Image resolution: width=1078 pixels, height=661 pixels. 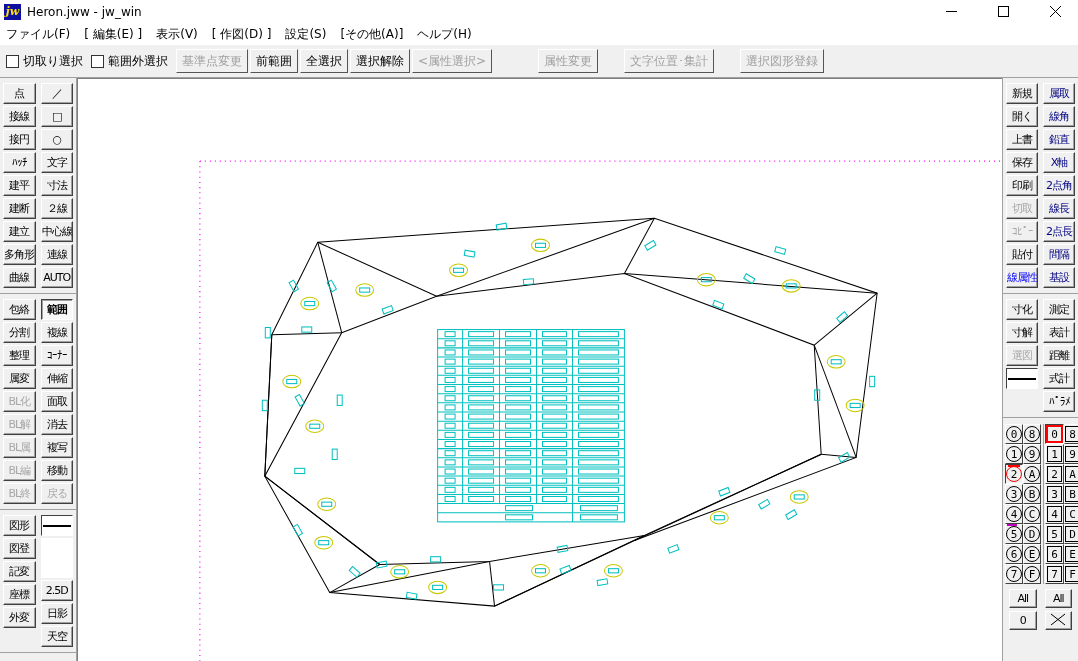 I want to click on tool-button: 分割, so click(x=19, y=332).